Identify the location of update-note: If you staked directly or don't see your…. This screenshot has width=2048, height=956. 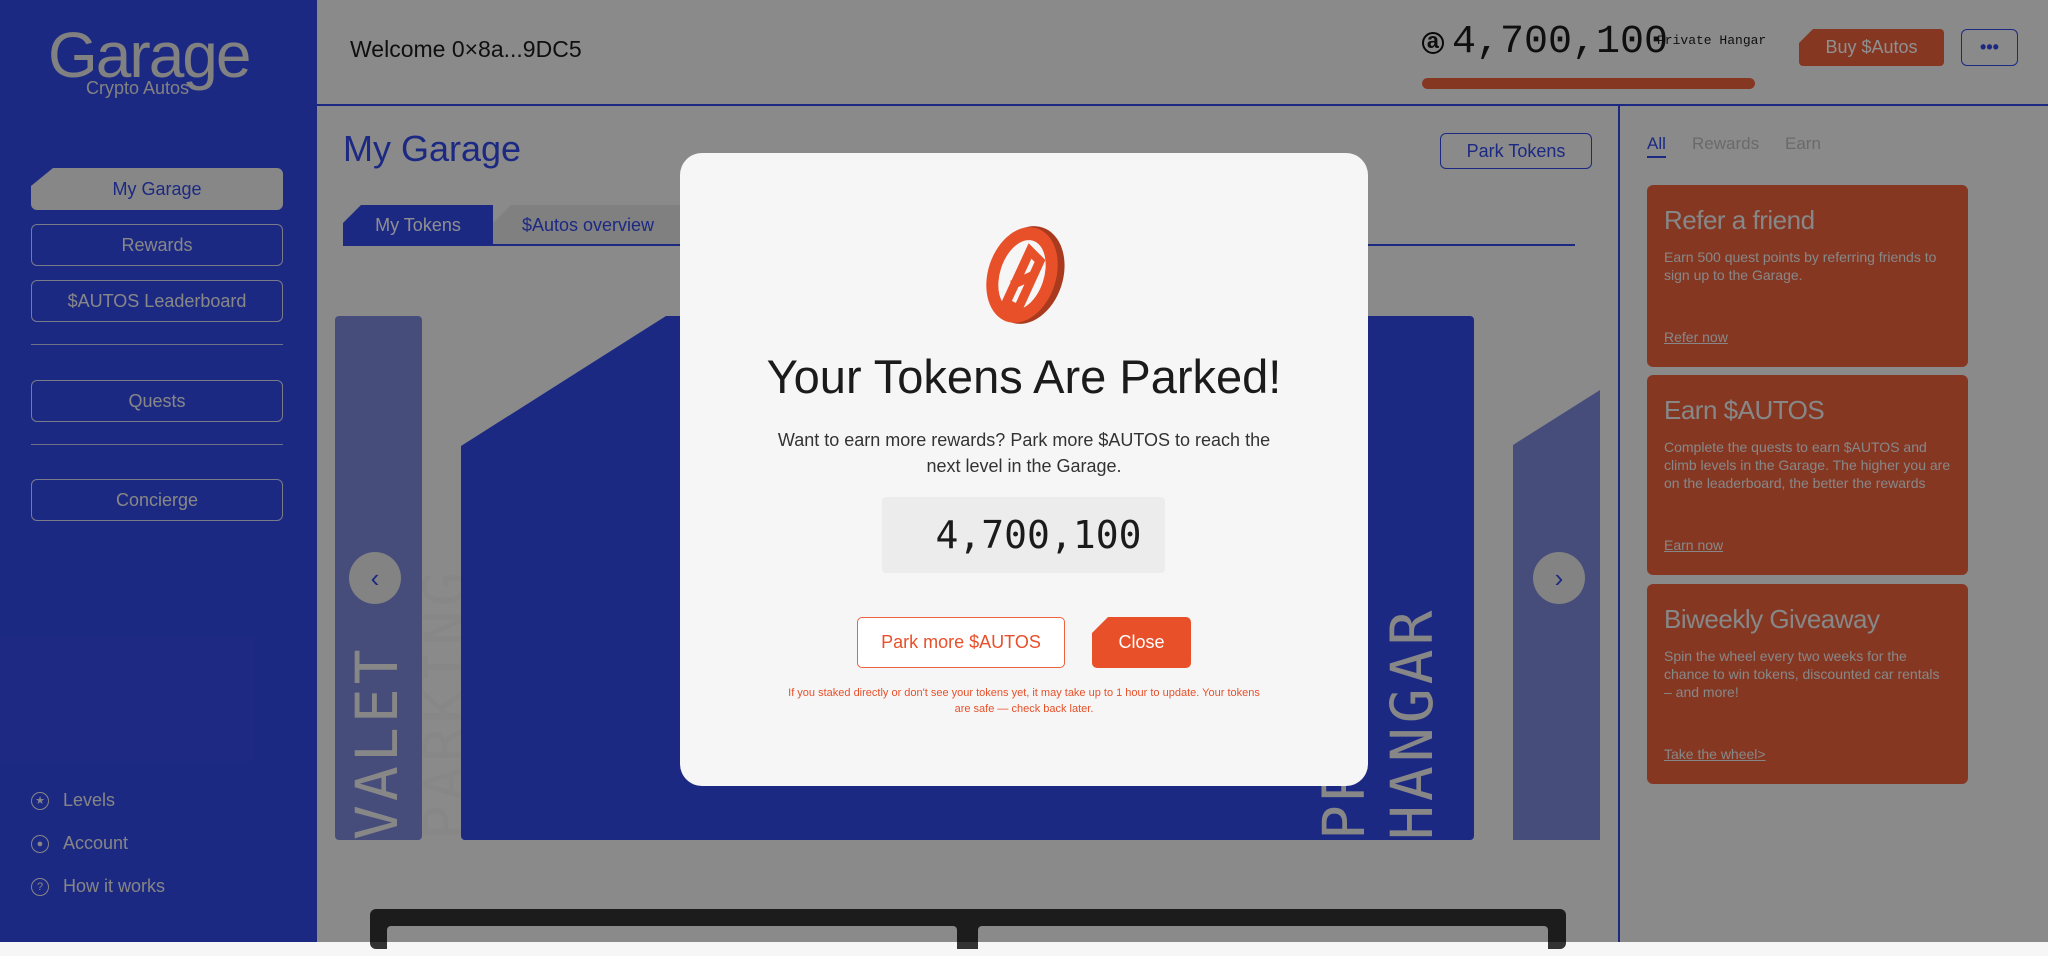
(1024, 701).